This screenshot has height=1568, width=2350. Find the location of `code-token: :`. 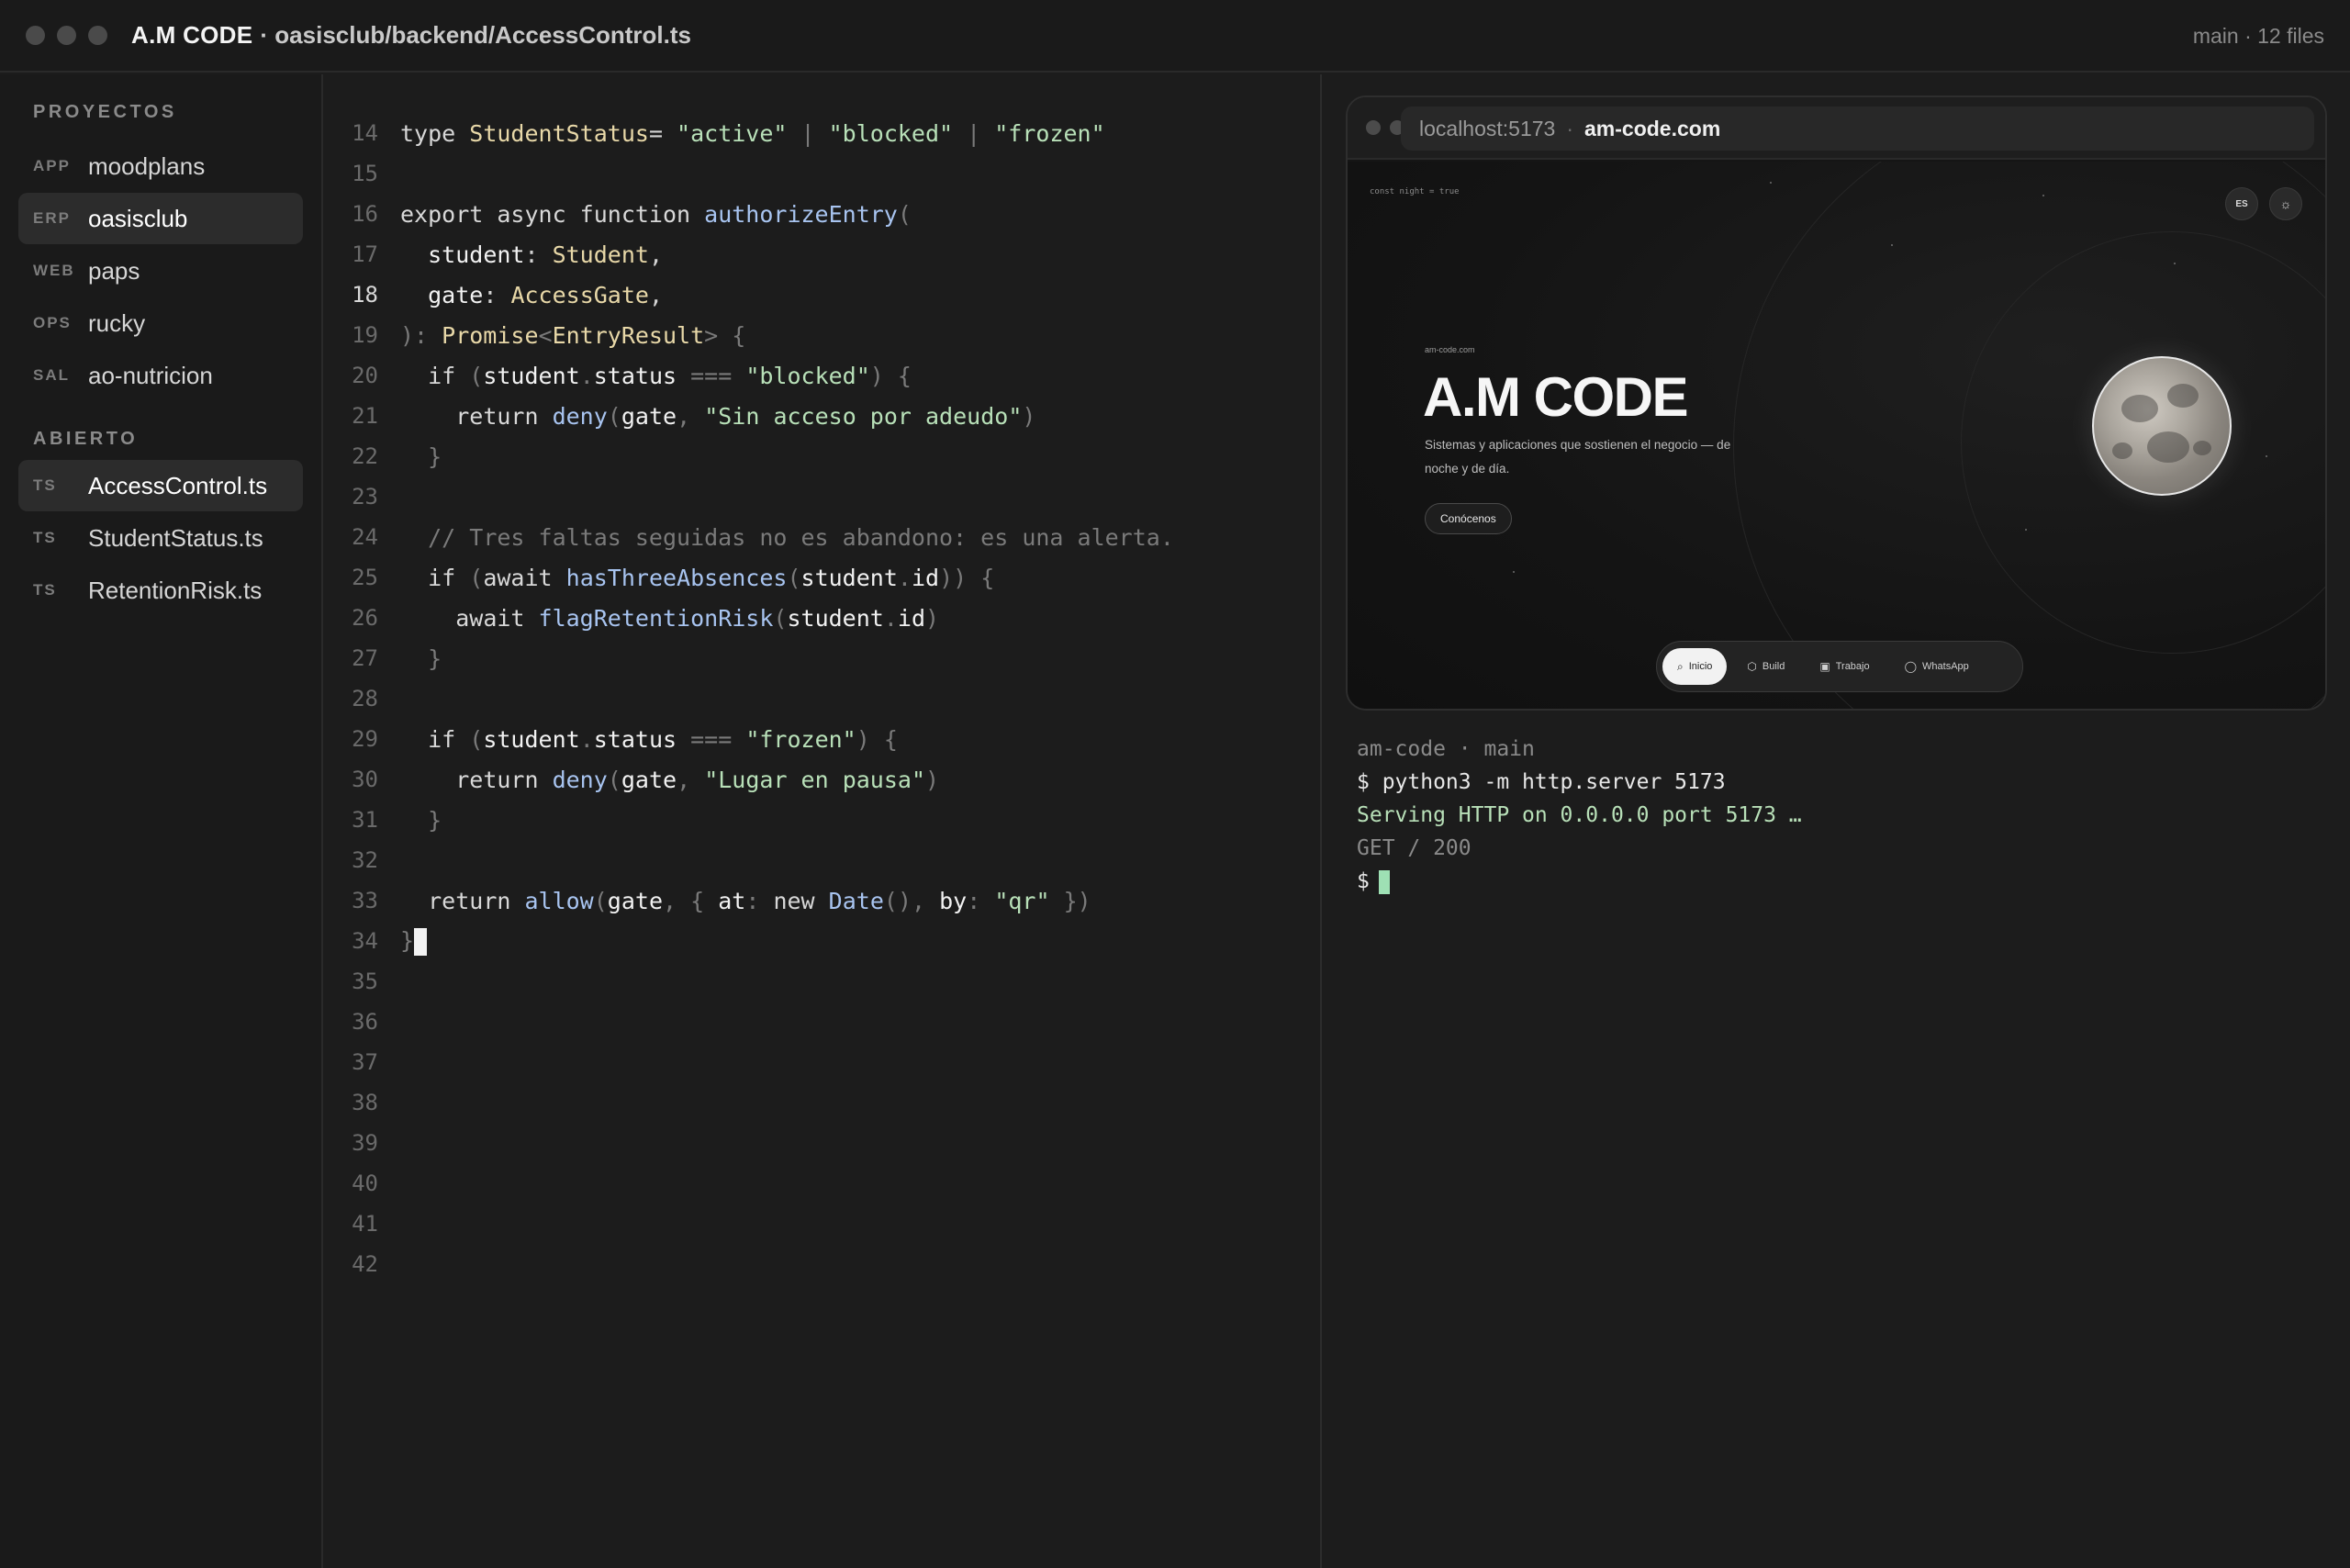

code-token: : is located at coordinates (497, 294).